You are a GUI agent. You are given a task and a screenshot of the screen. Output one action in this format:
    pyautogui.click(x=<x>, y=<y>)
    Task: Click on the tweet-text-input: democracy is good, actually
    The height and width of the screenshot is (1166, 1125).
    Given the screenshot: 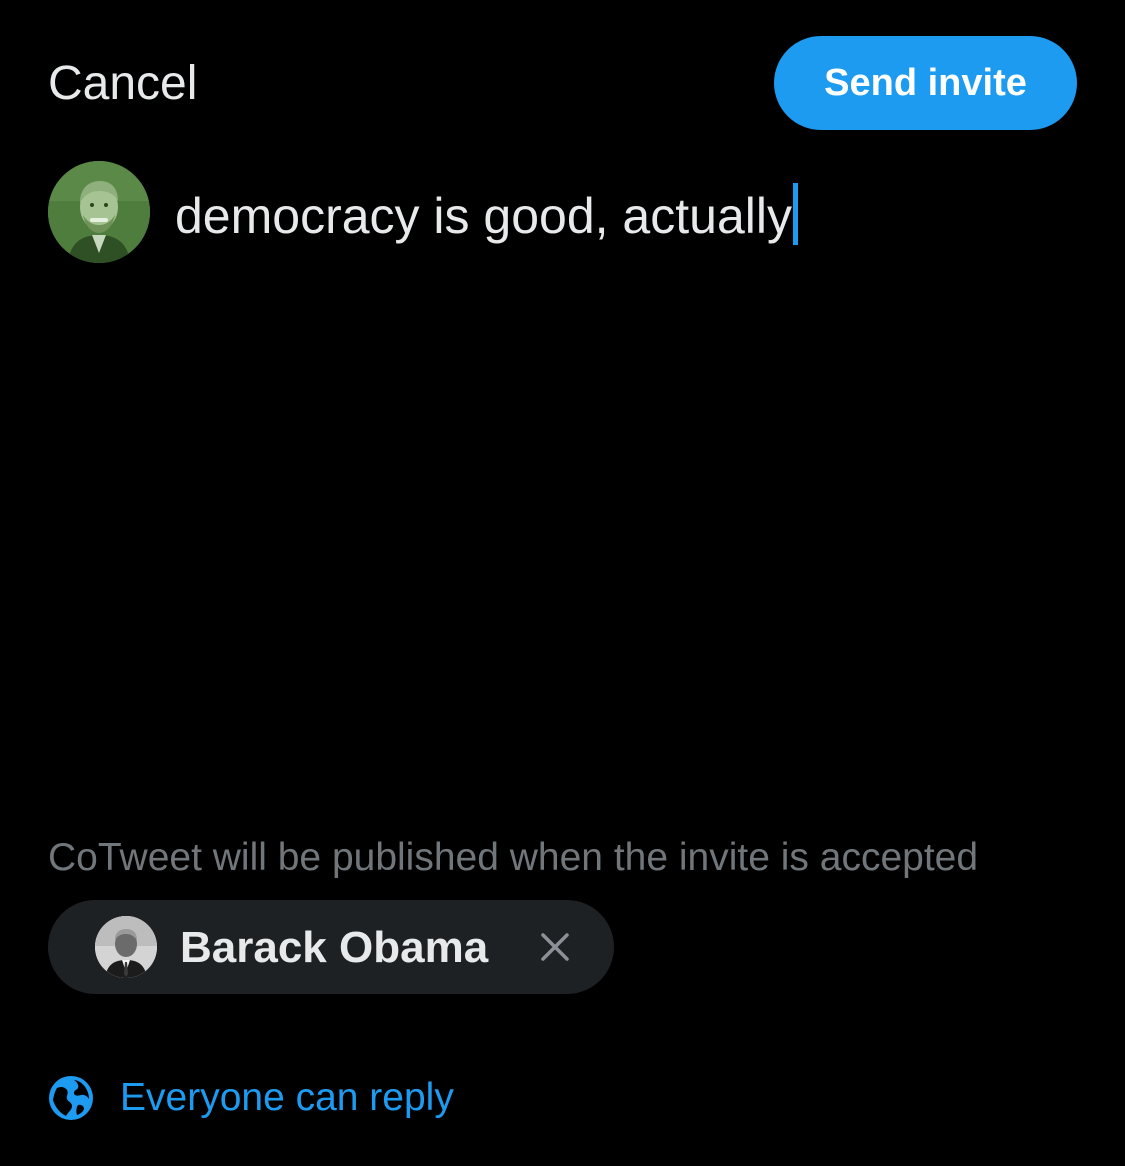 What is the action you would take?
    pyautogui.click(x=486, y=215)
    